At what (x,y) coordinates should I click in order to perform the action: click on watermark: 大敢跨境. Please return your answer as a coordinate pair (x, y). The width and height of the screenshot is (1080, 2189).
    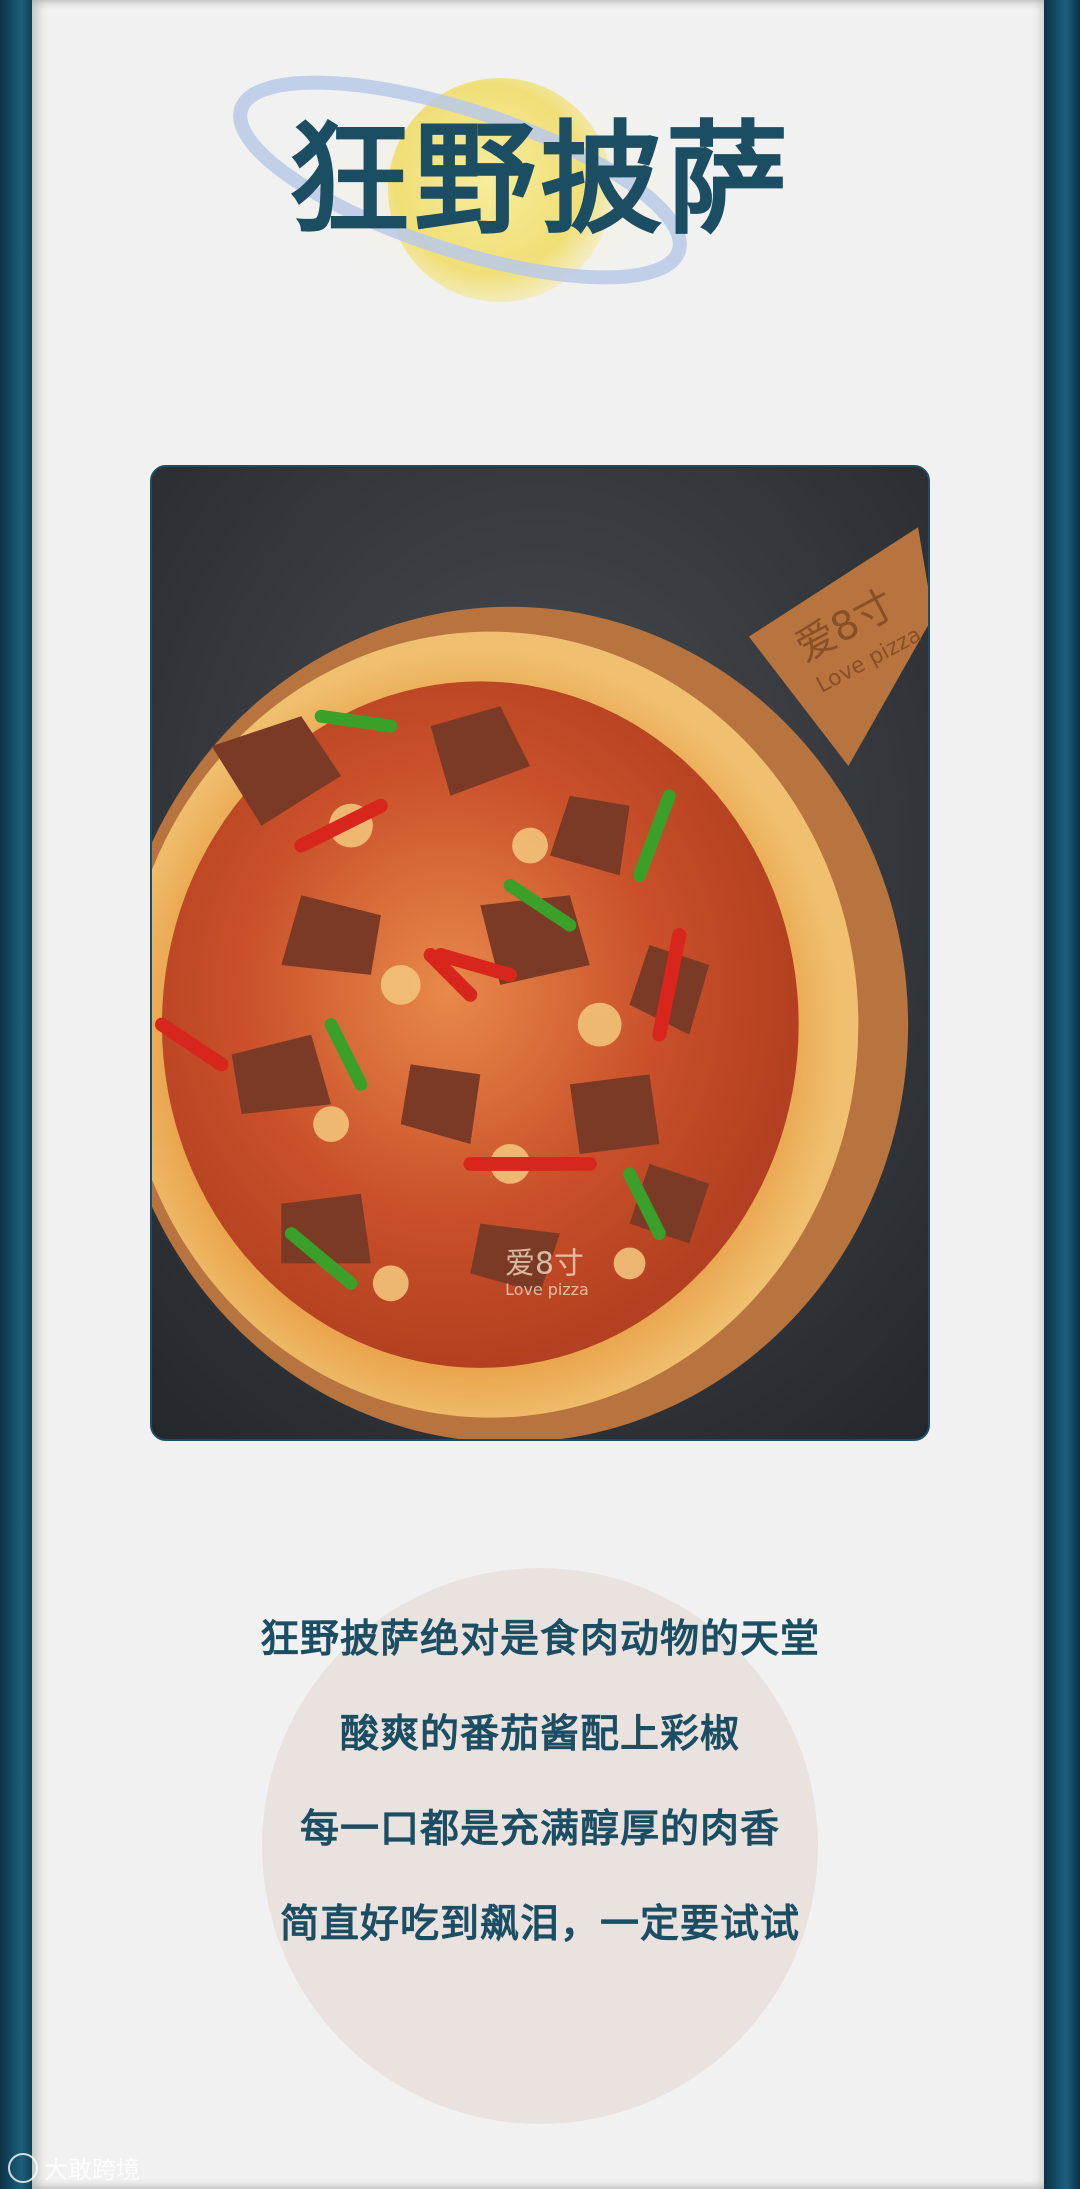
    Looking at the image, I should click on (74, 2167).